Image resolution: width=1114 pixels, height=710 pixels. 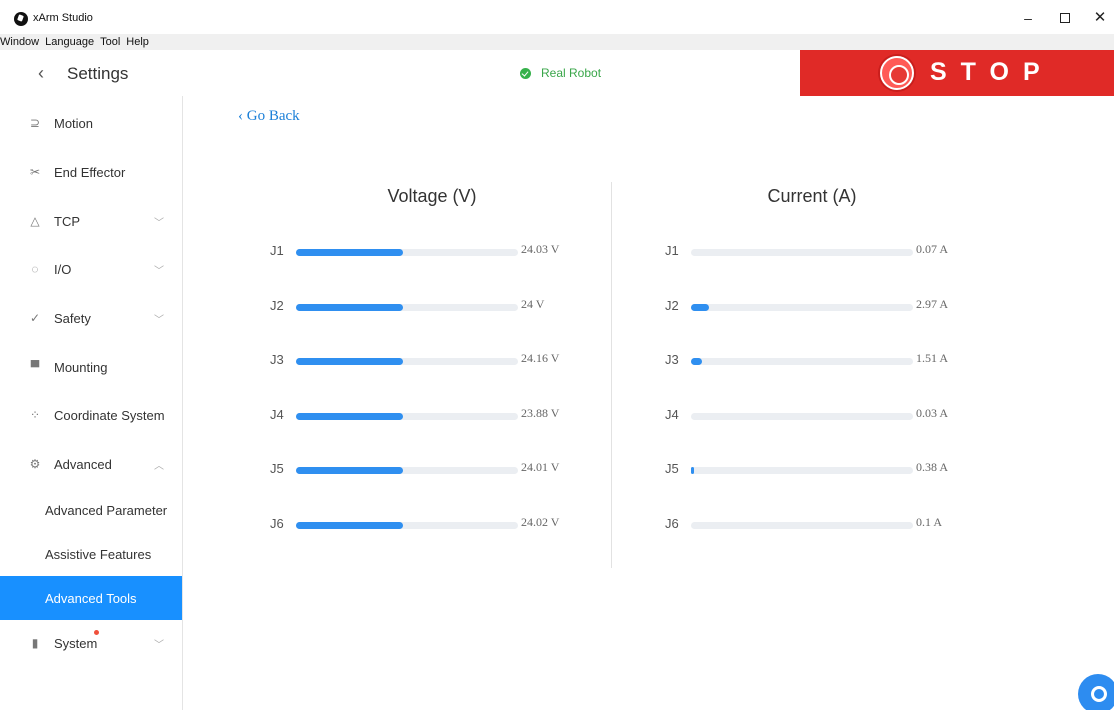 I want to click on minimize-button: –, so click(x=1028, y=18).